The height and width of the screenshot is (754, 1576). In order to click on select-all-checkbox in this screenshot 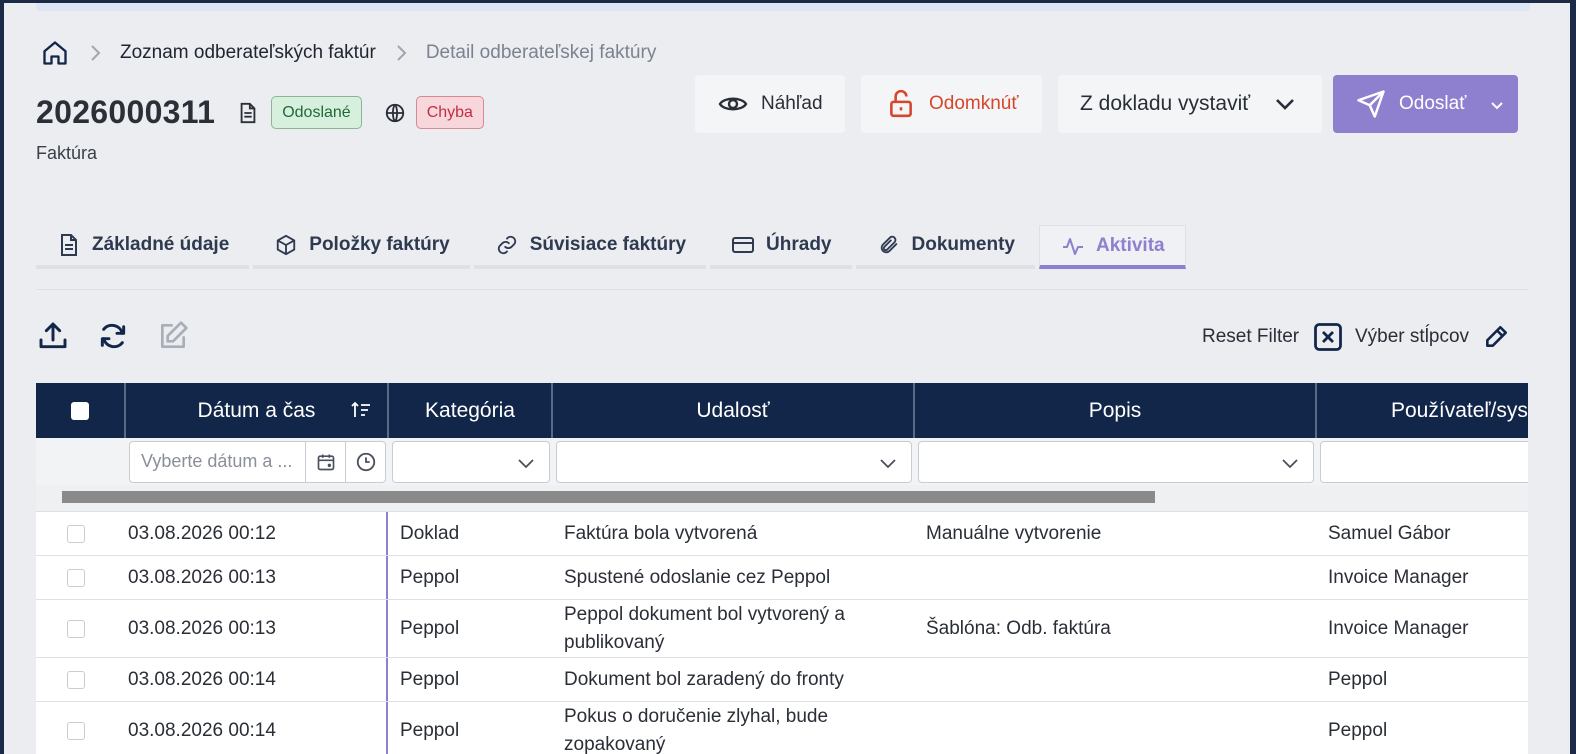, I will do `click(80, 410)`.